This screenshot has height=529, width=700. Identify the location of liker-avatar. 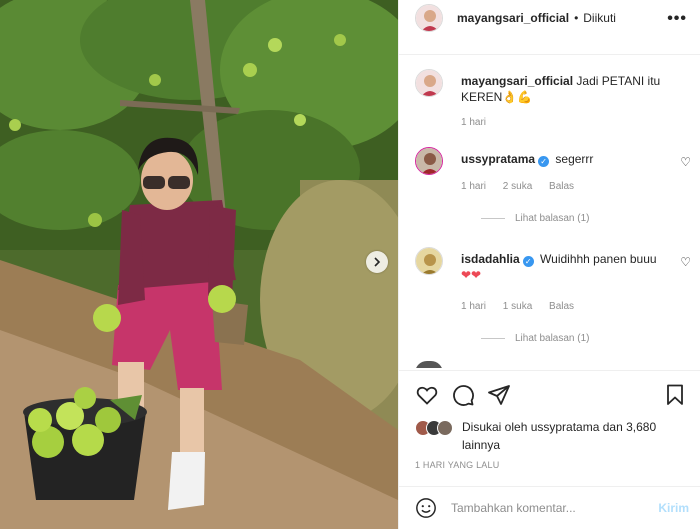
(445, 428).